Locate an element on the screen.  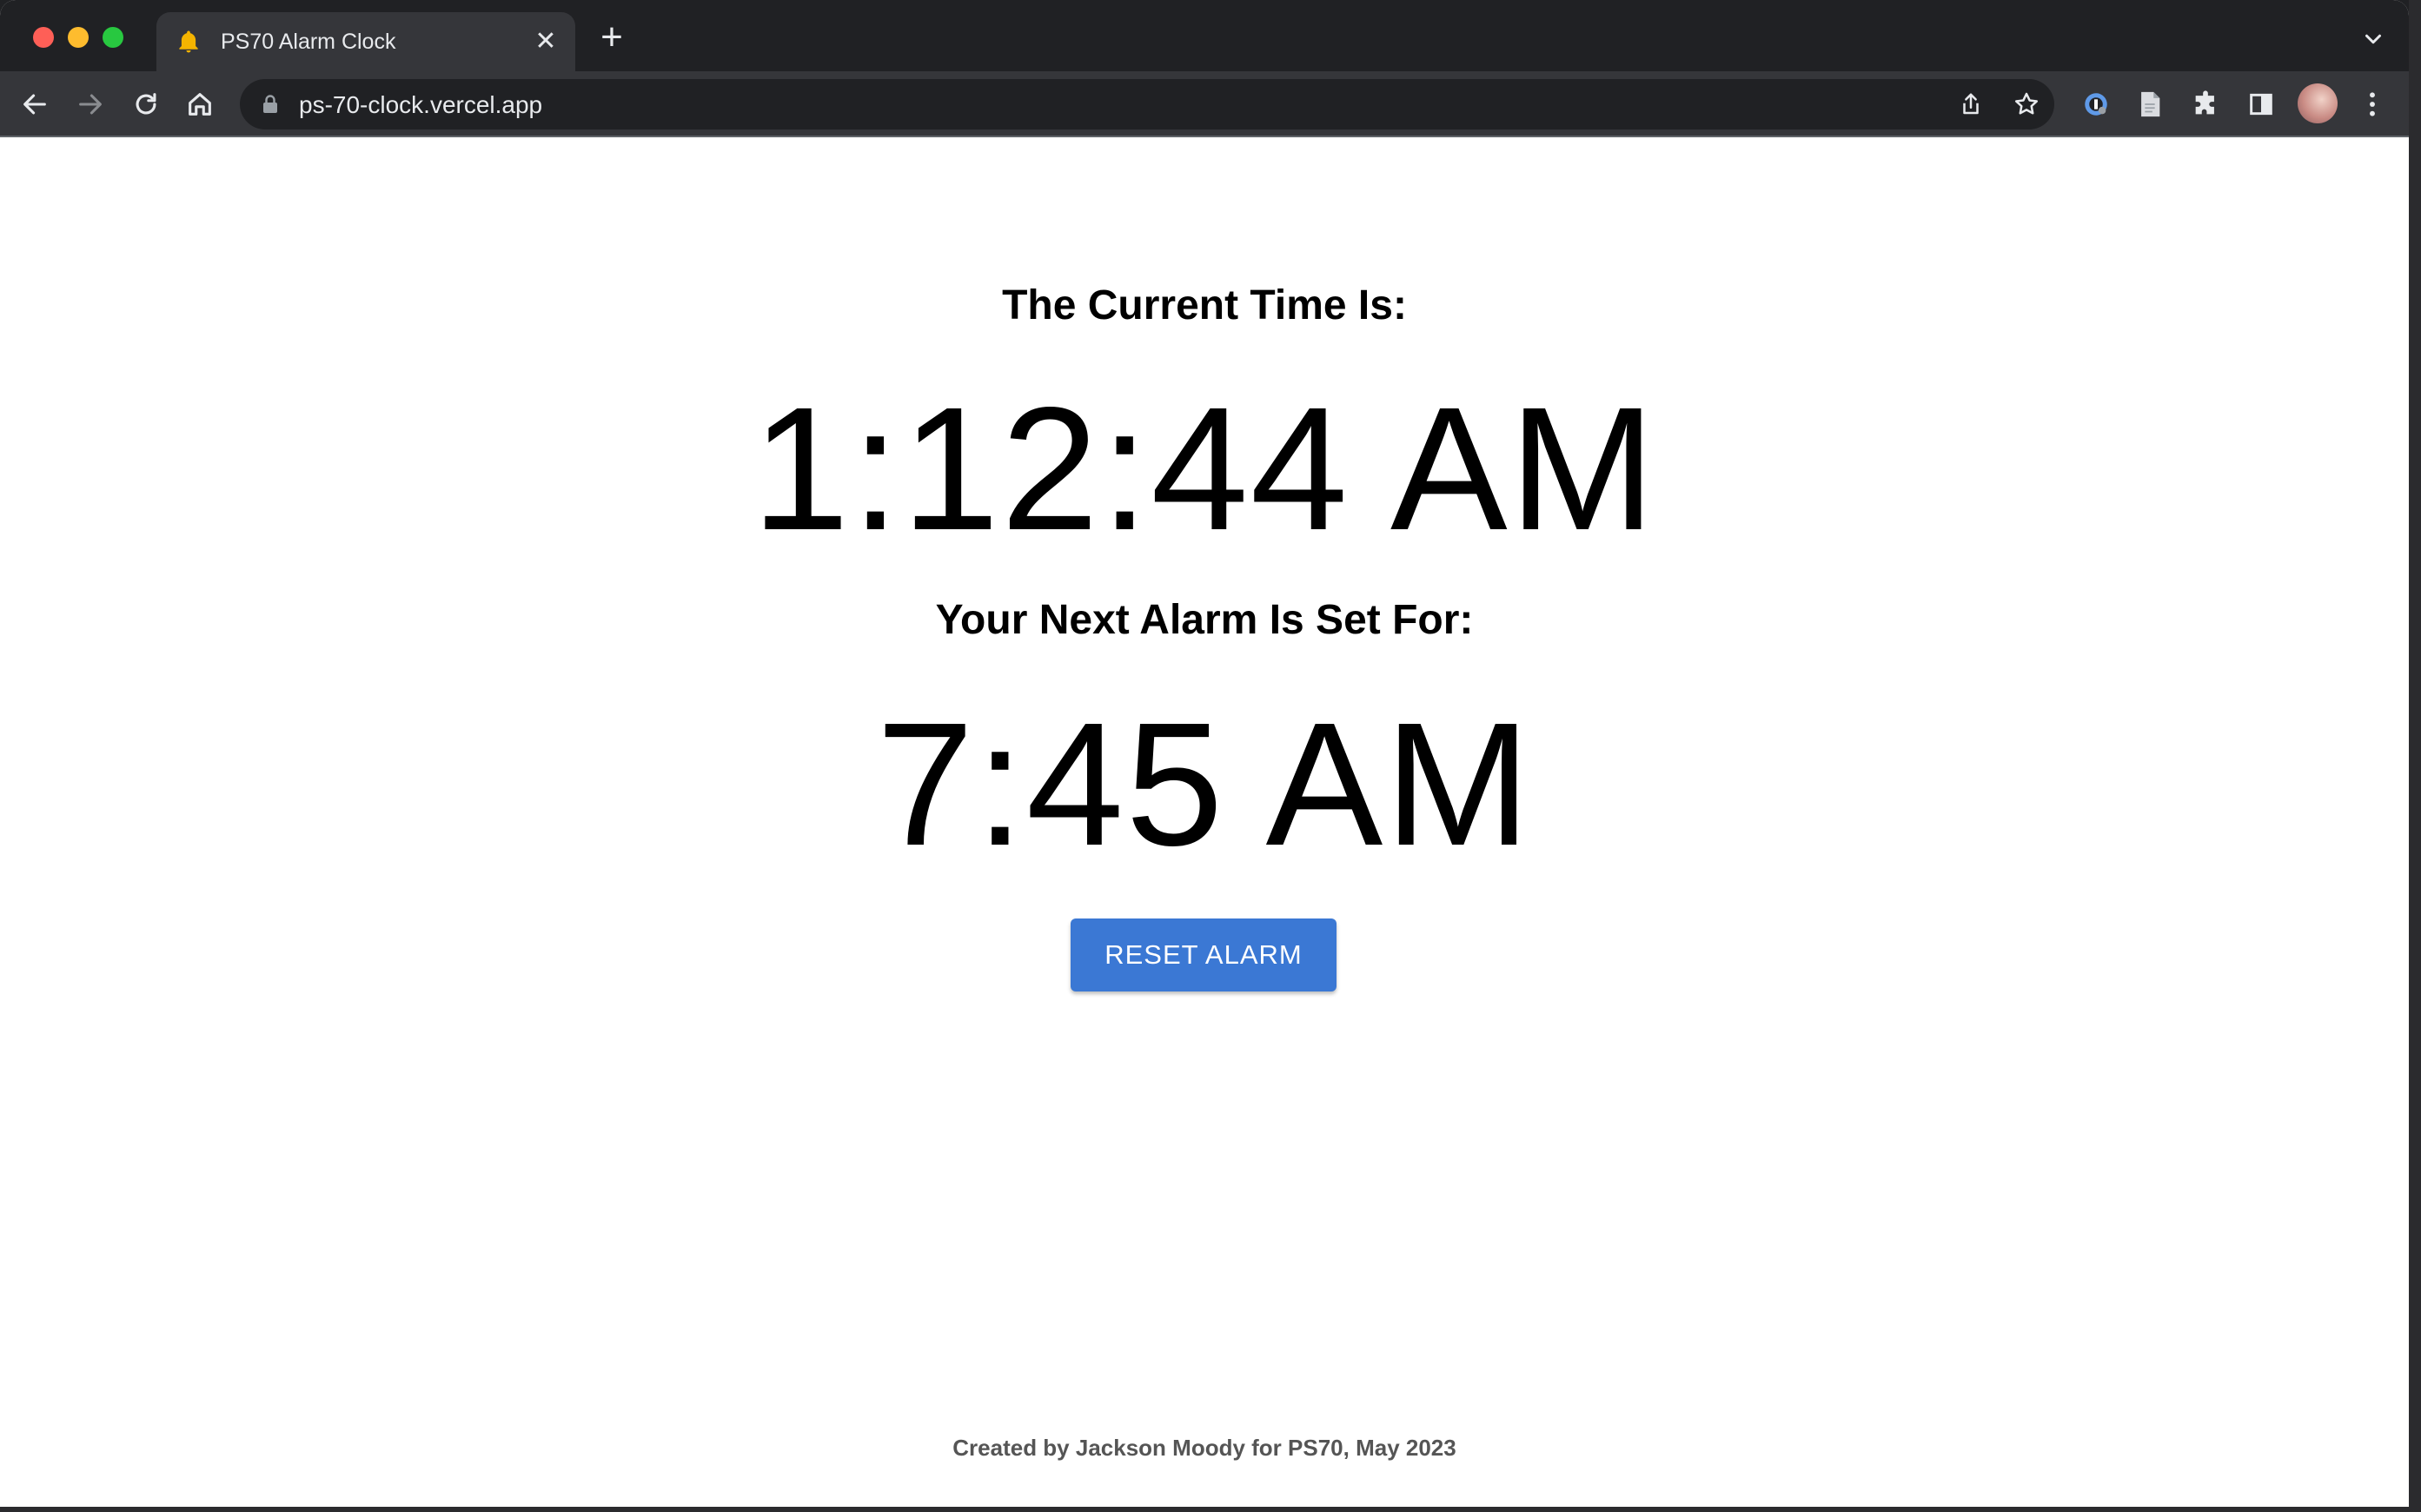
star-icon is located at coordinates (2026, 103).